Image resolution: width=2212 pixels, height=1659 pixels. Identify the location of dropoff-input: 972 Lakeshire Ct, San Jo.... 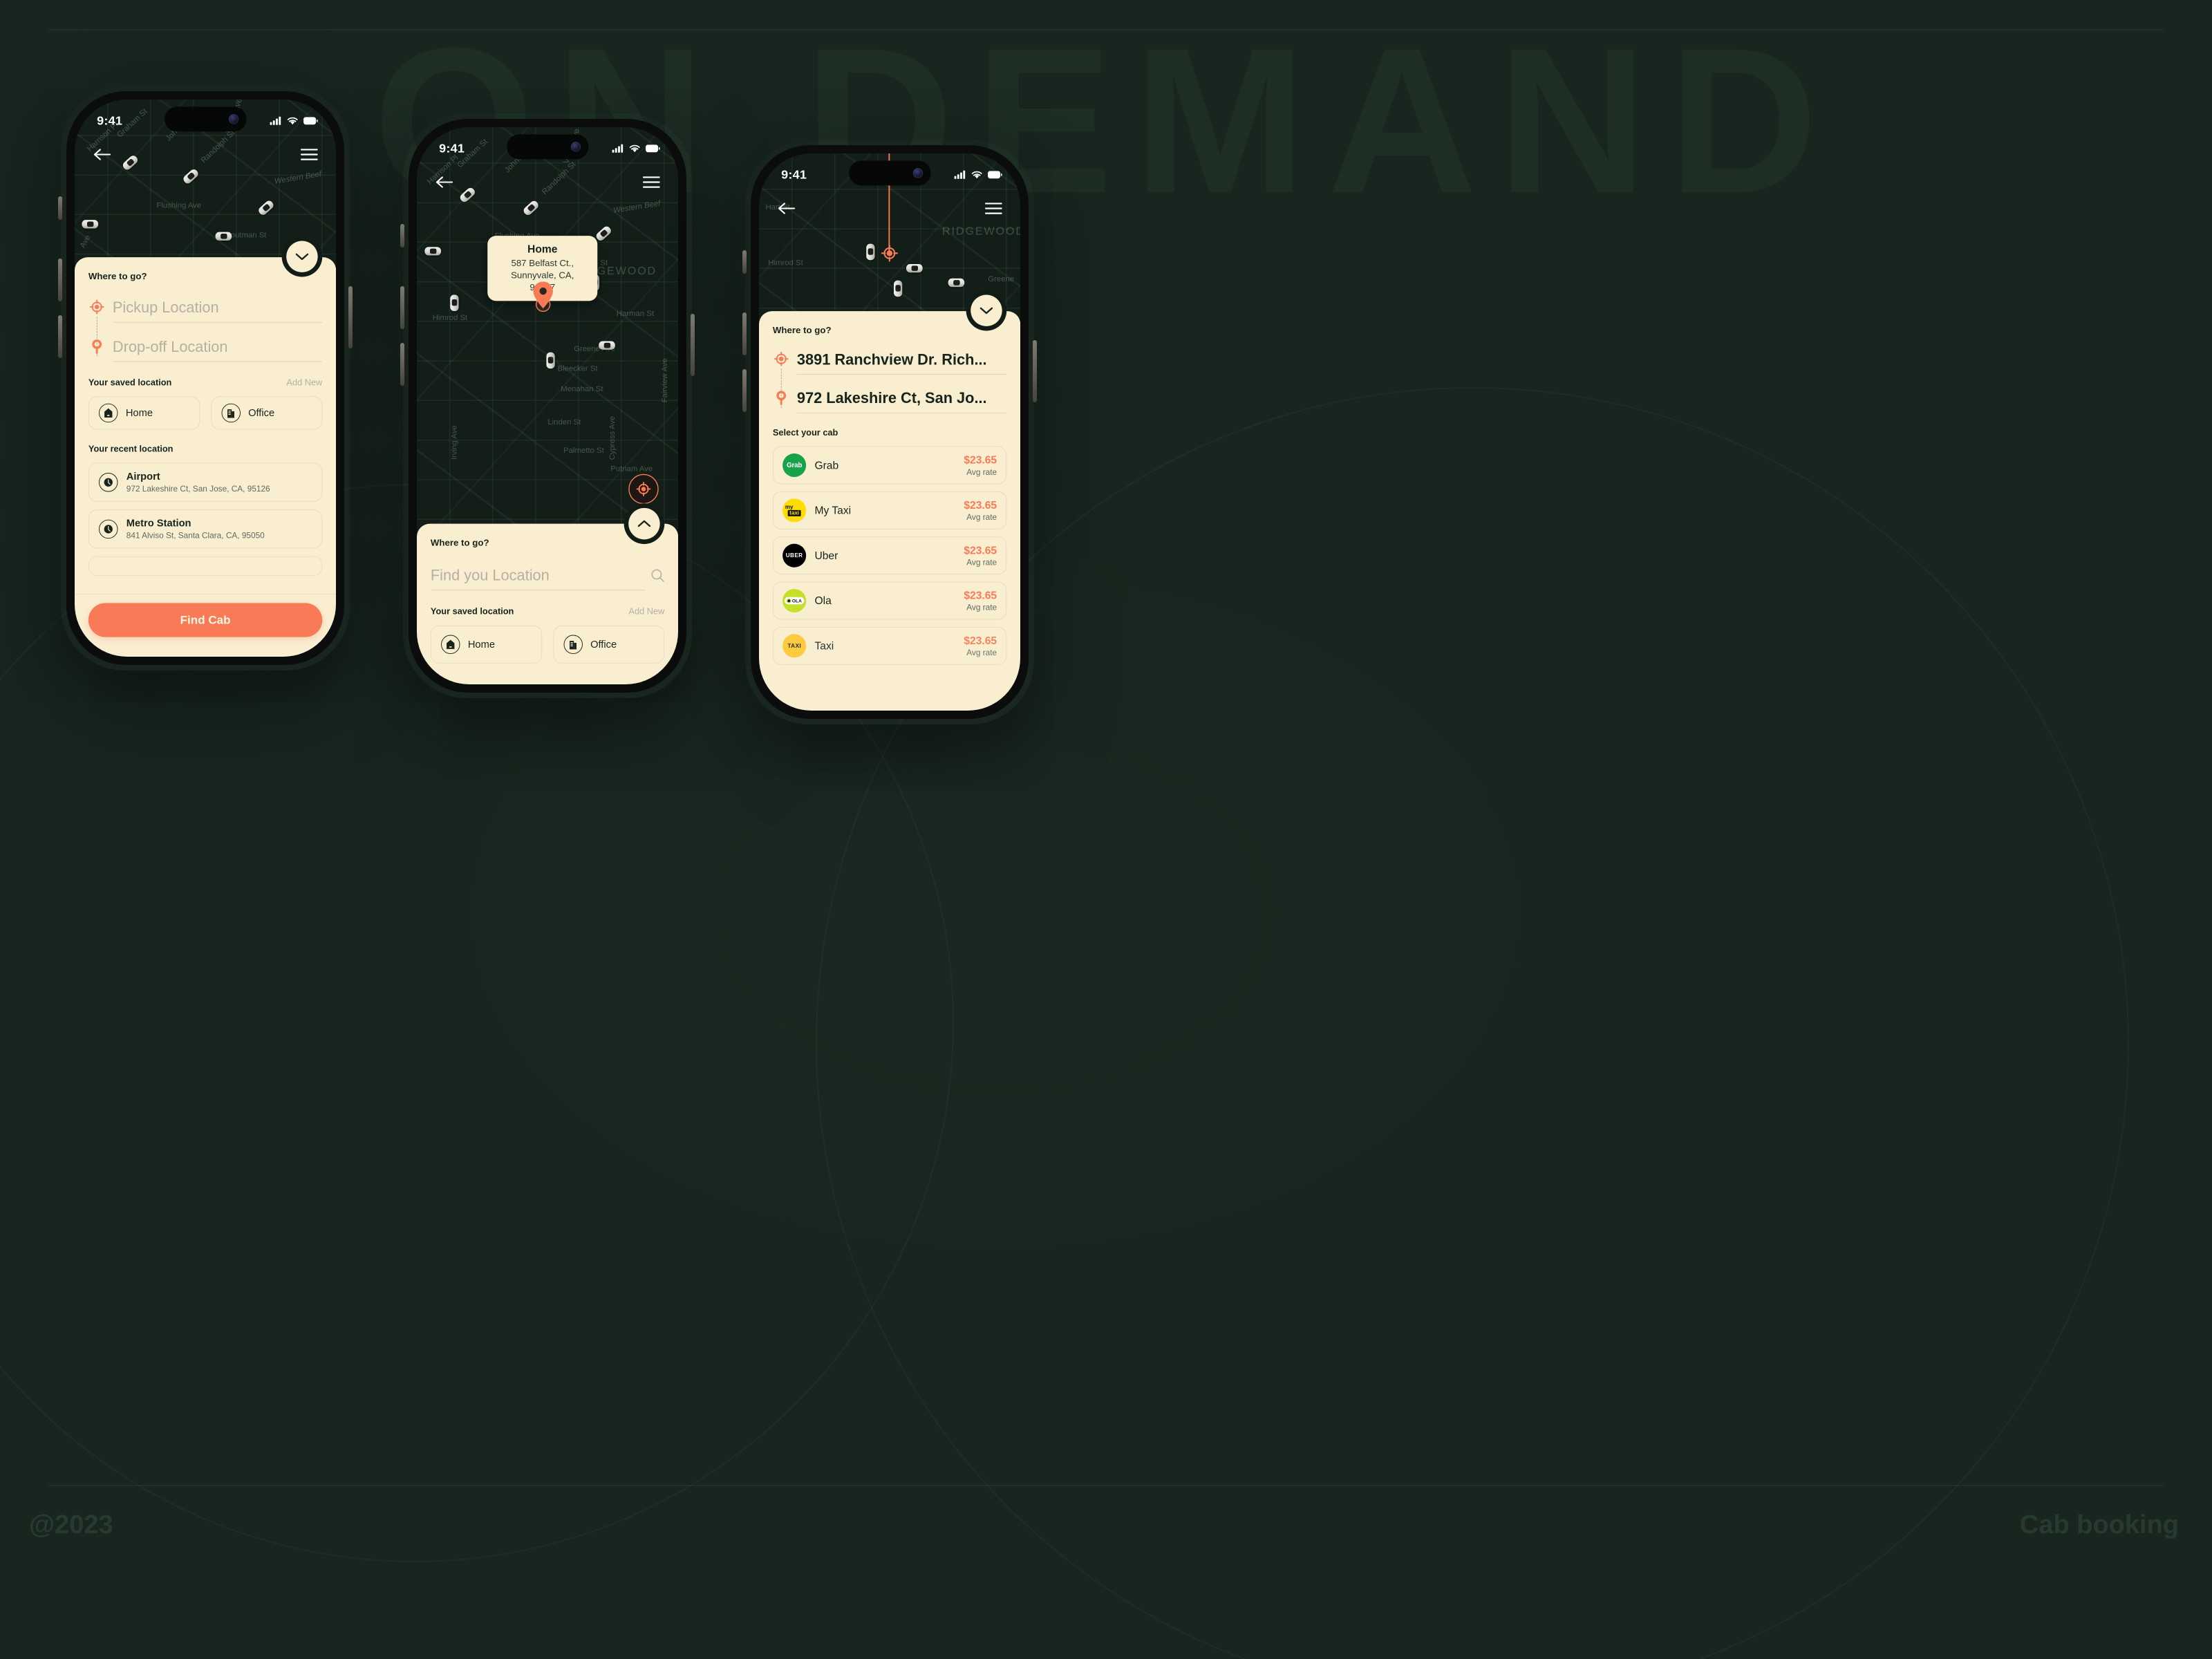
(901, 401).